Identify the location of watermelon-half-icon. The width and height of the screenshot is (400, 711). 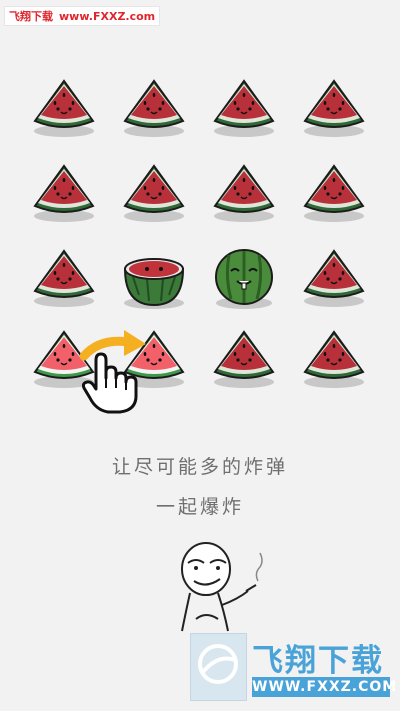
(154, 283).